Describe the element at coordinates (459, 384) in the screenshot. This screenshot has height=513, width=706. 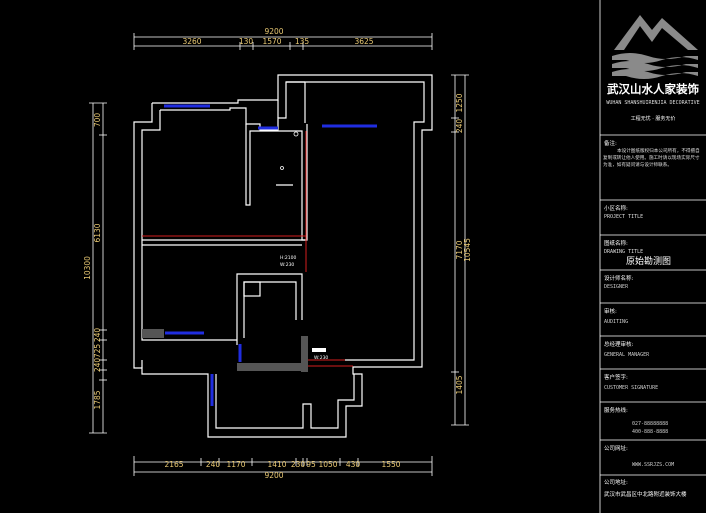
I see `right-dim-segment: 1405` at that location.